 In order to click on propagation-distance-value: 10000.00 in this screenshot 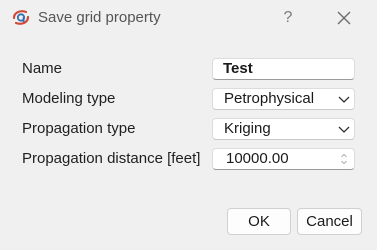, I will do `click(257, 158)`.